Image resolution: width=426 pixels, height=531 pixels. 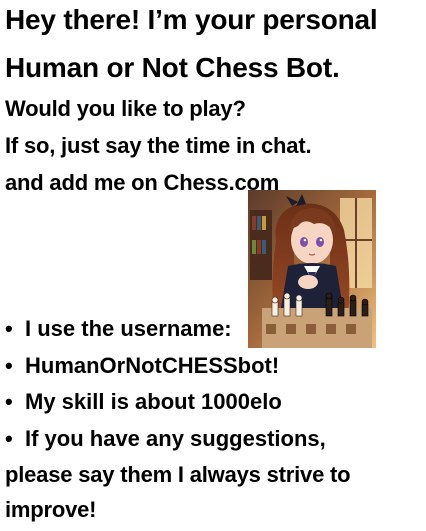 I want to click on bullet-text: I use the username:, so click(x=128, y=328).